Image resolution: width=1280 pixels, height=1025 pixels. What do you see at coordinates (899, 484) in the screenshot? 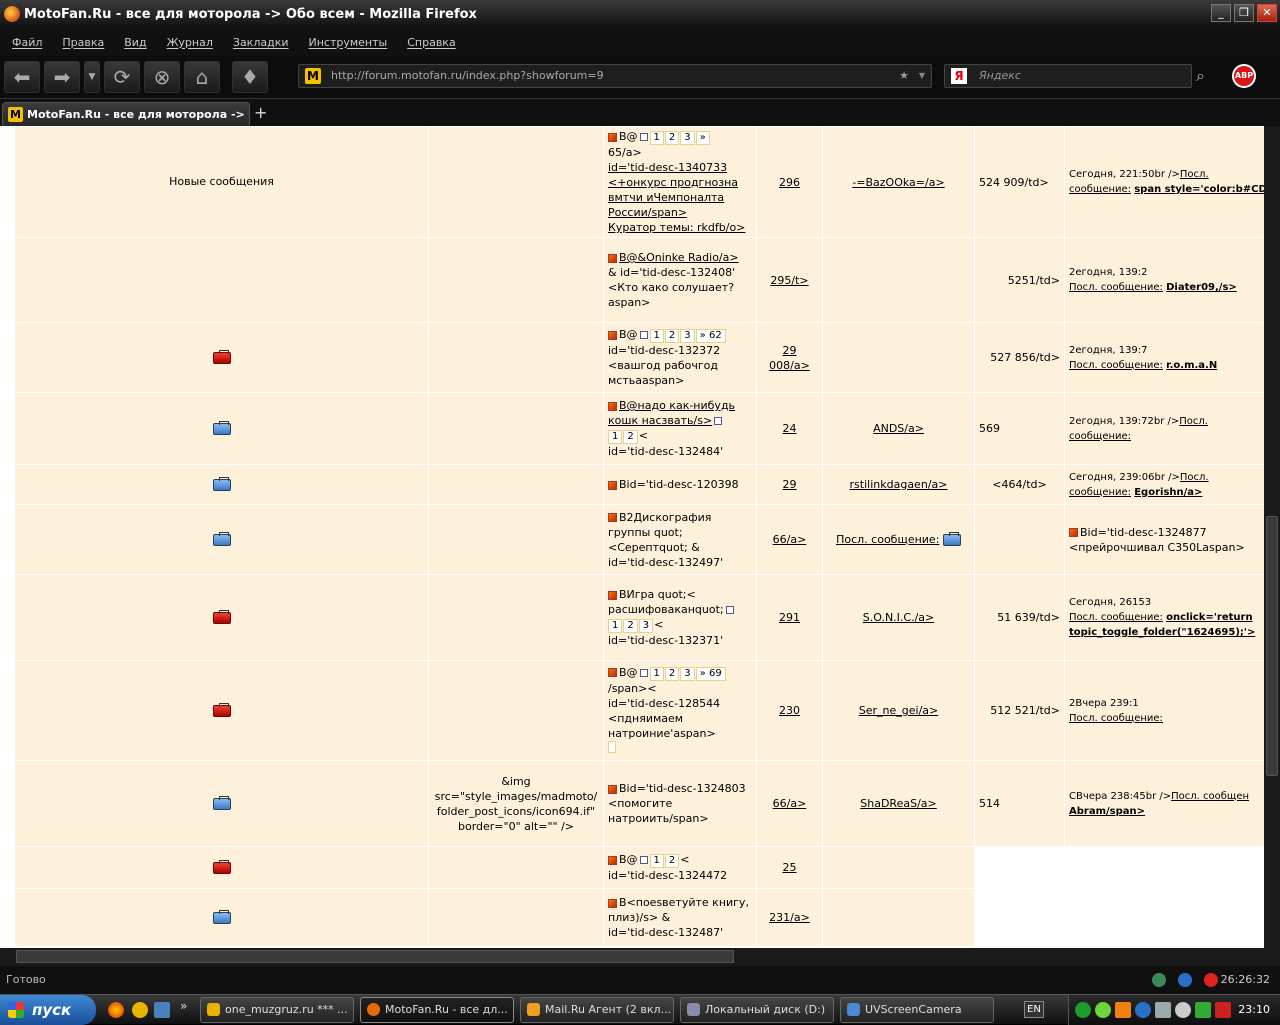
I see `author-link: rstilinkdagaen/a>` at bounding box center [899, 484].